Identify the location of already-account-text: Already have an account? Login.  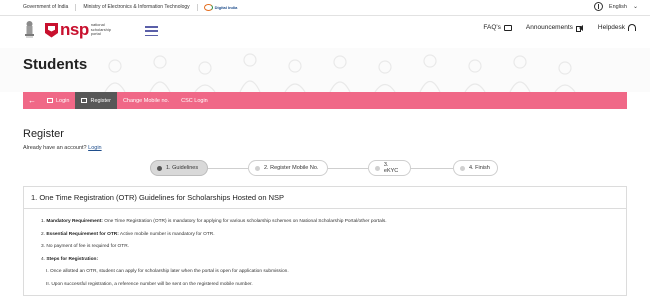
(62, 148).